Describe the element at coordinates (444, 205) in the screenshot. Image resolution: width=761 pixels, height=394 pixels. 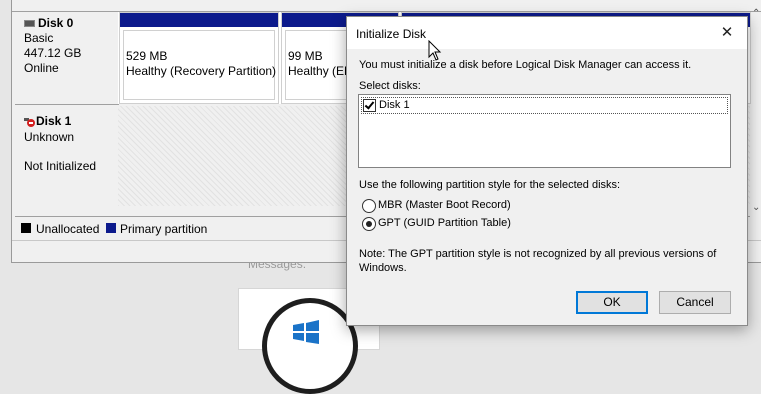
I see `mbr-label: MBR (Master Boot Record)` at that location.